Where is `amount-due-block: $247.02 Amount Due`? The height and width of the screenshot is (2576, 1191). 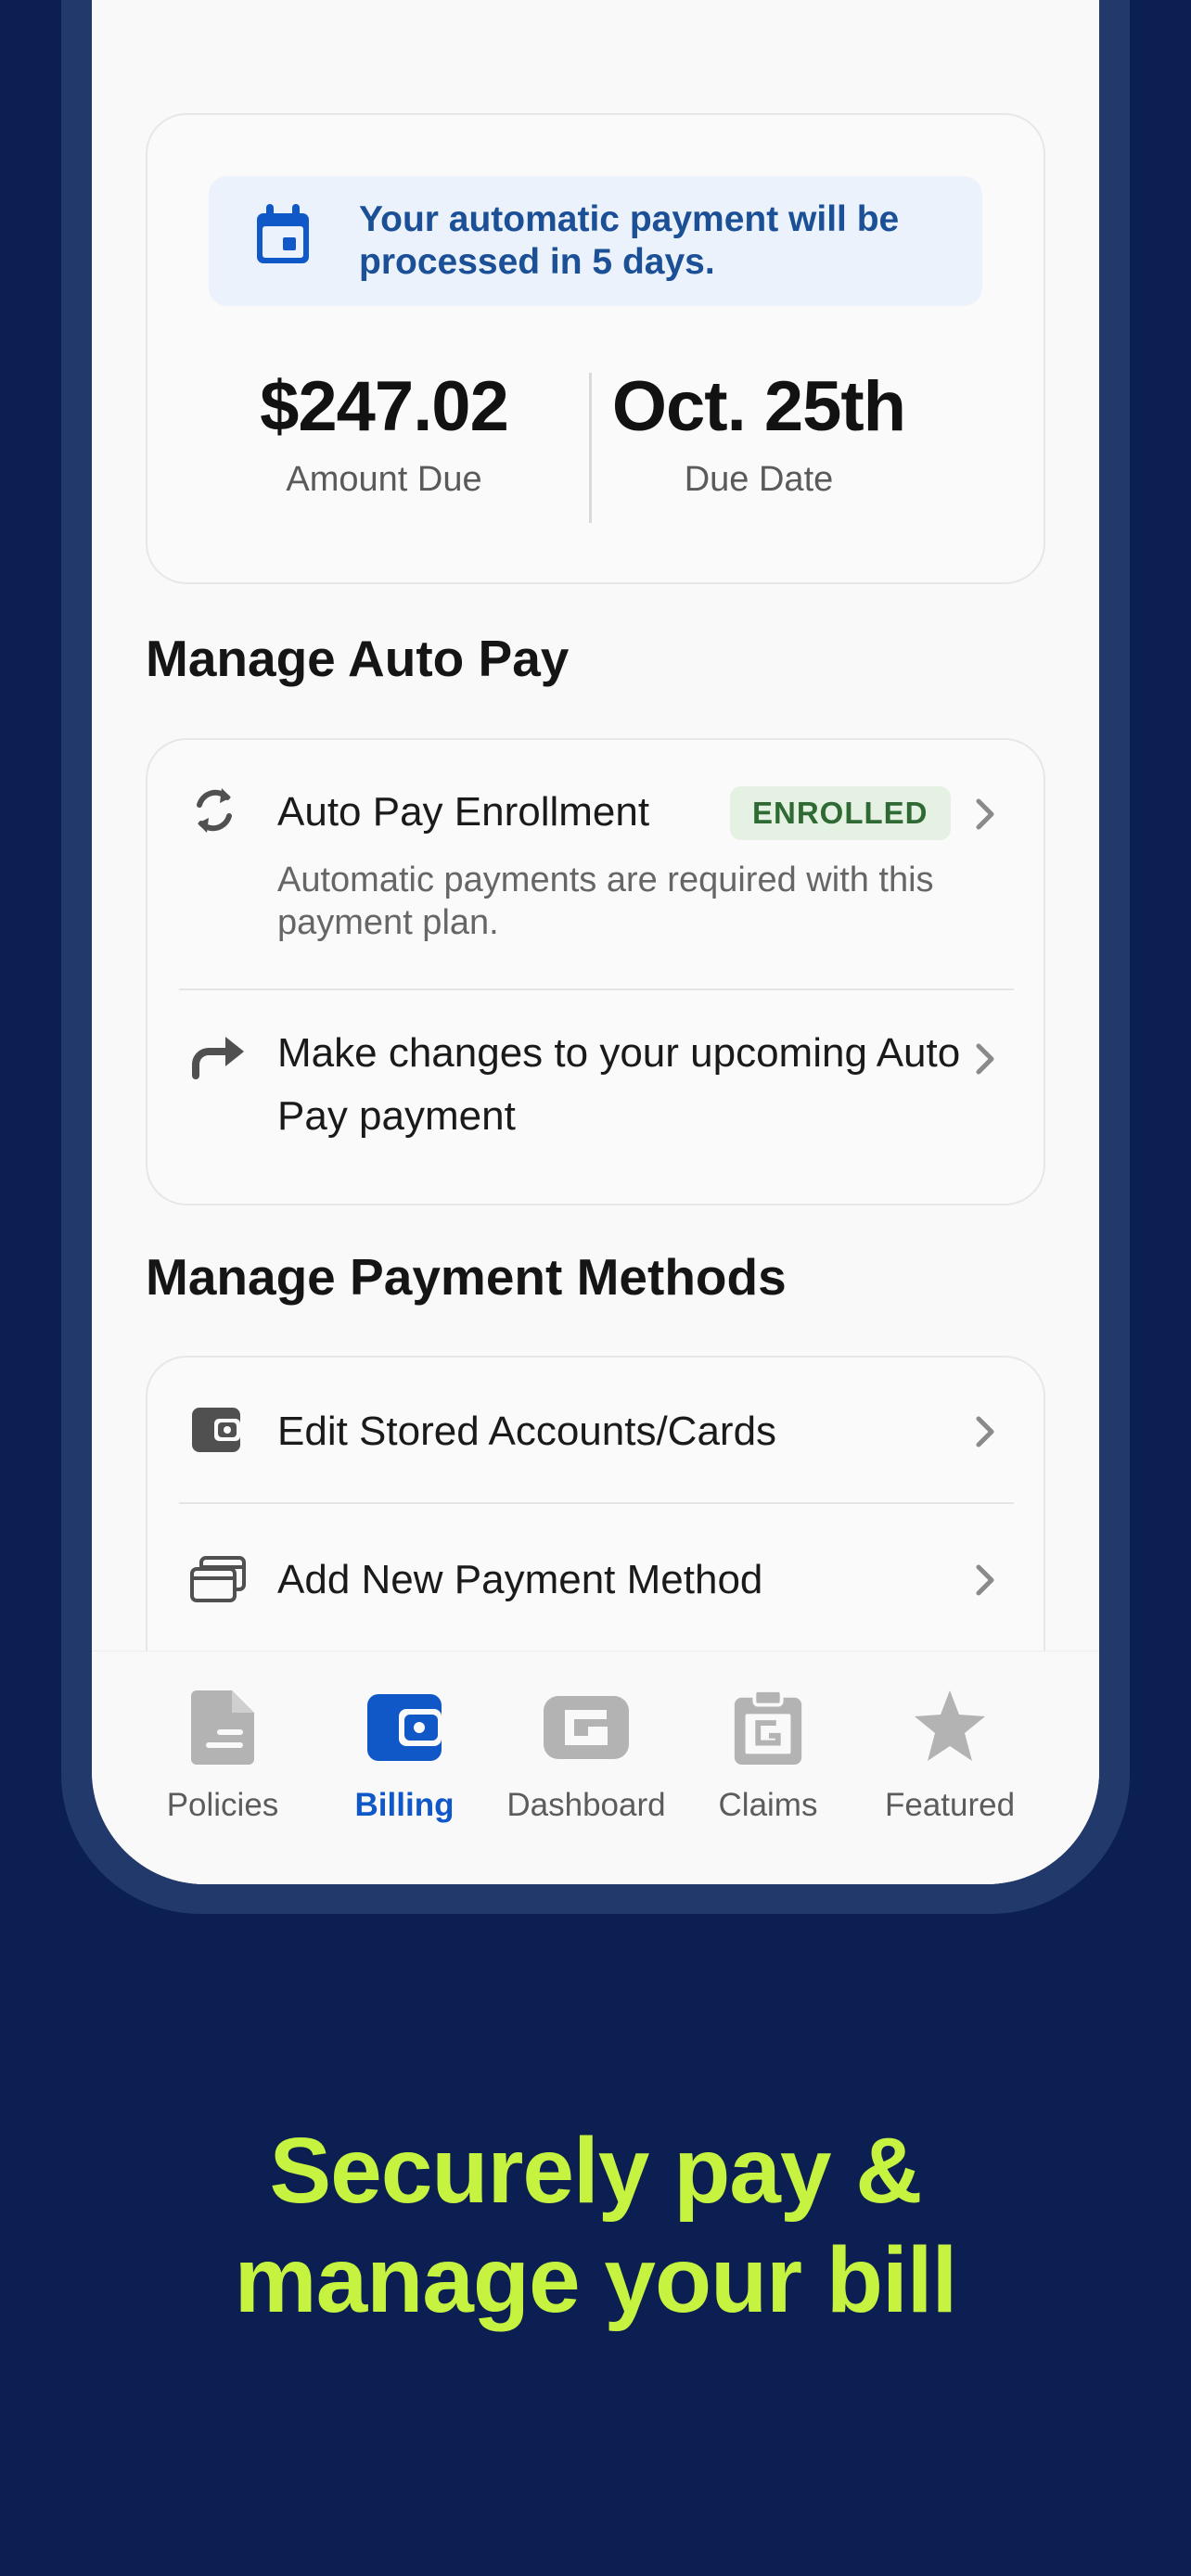 amount-due-block: $247.02 Amount Due is located at coordinates (384, 432).